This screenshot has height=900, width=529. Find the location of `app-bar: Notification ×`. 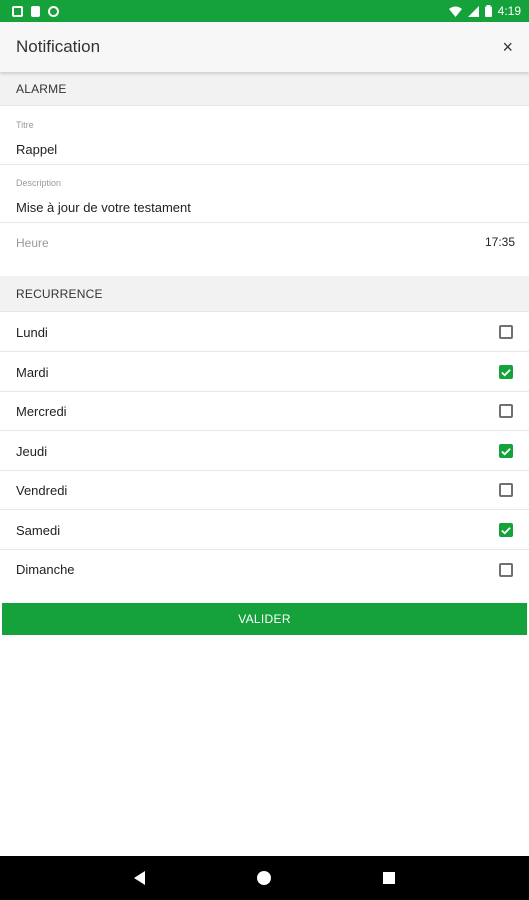

app-bar: Notification × is located at coordinates (264, 47).